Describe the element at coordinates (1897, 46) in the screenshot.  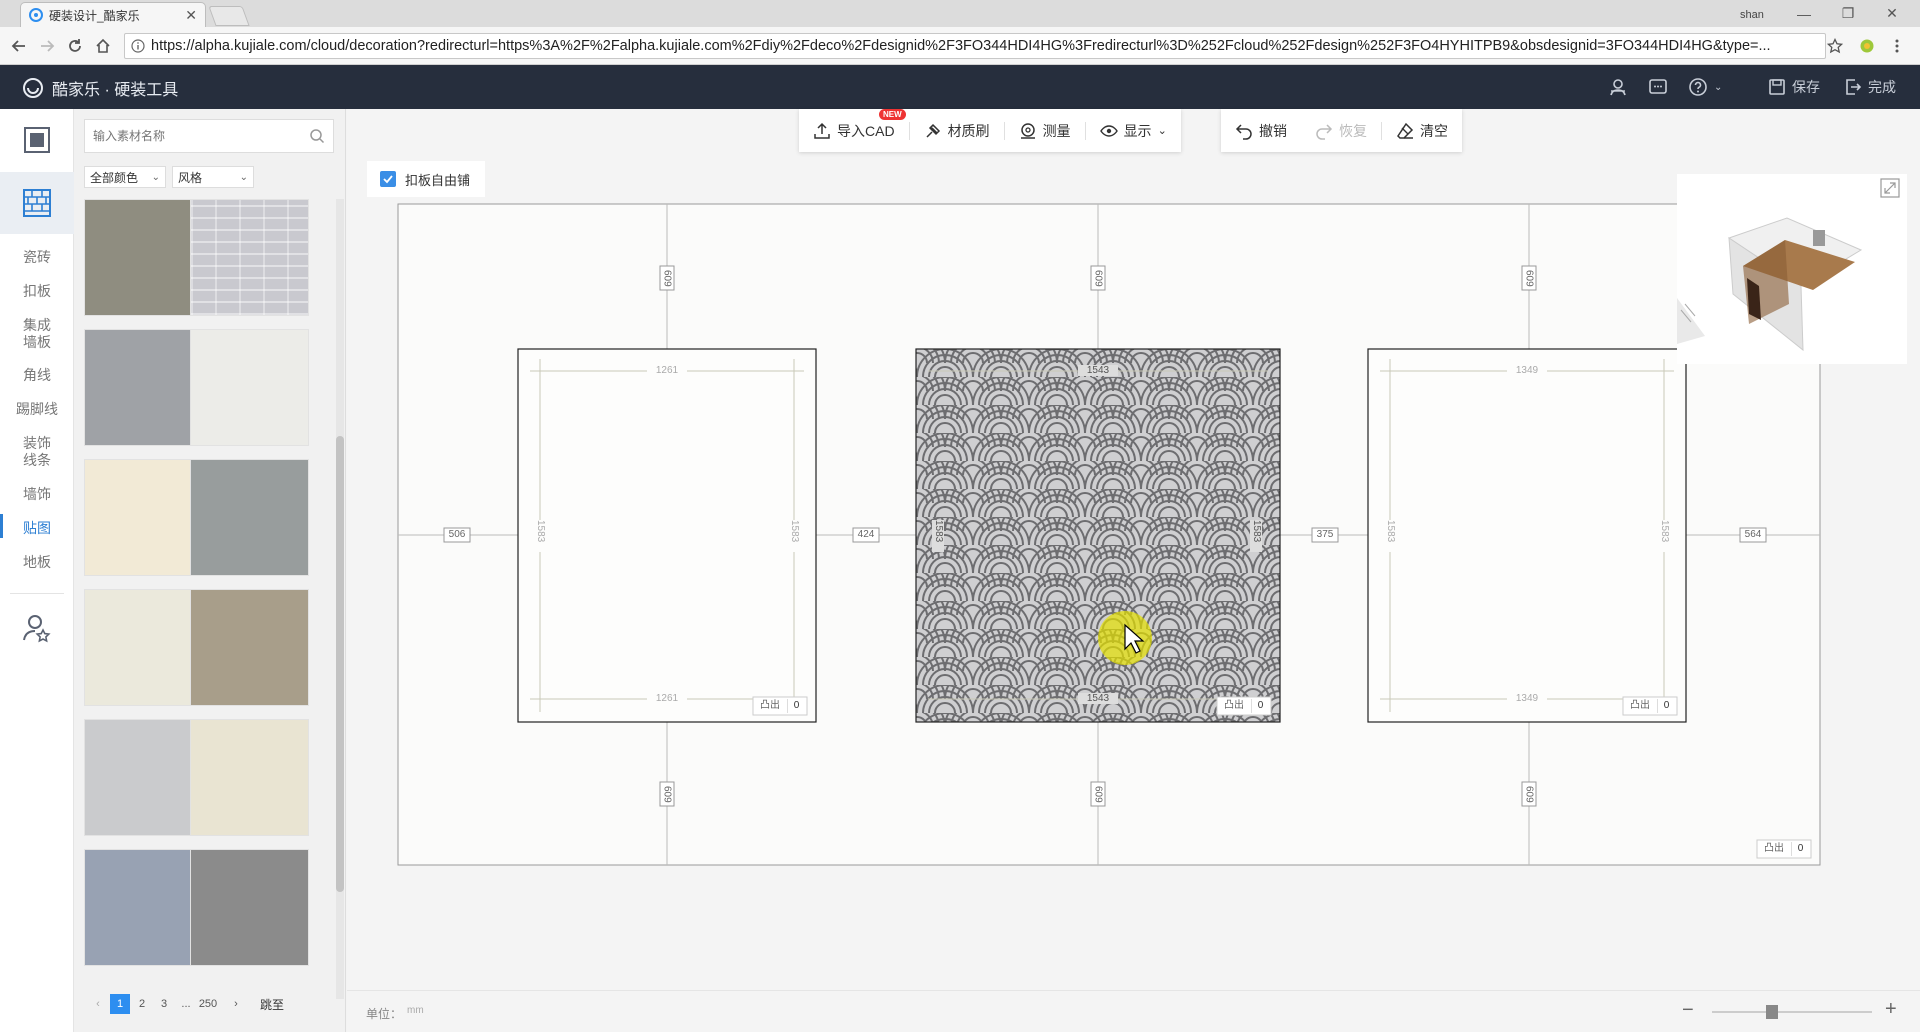
I see `browser-menu-icon` at that location.